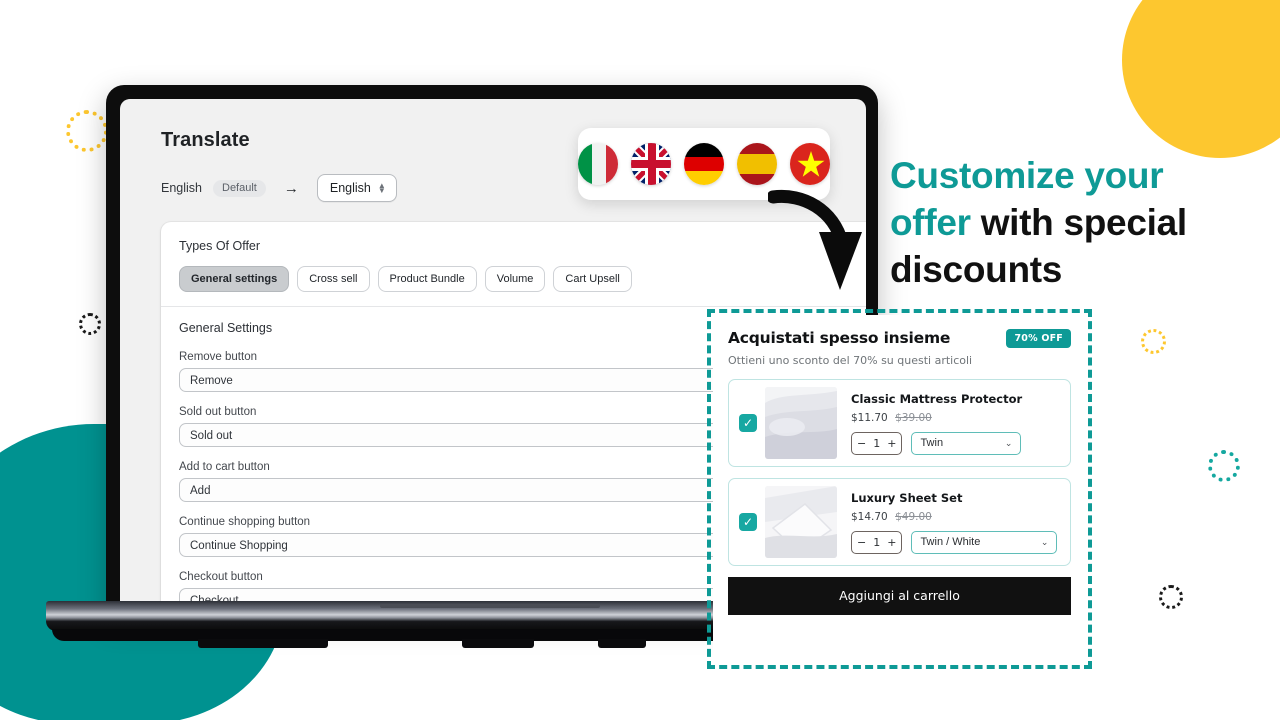  What do you see at coordinates (984, 542) in the screenshot?
I see `variant-select: Twin / White ⌄` at bounding box center [984, 542].